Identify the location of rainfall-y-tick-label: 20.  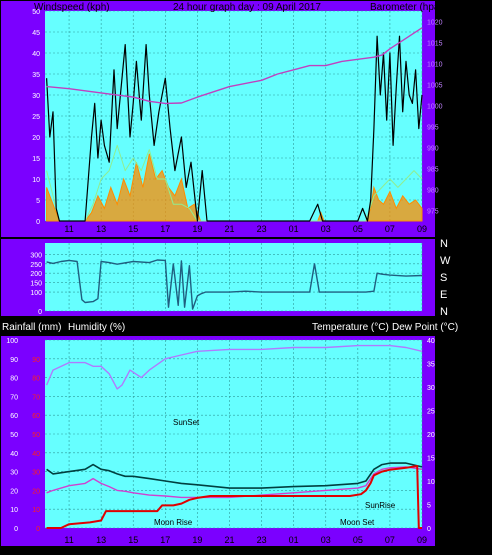
(36, 491).